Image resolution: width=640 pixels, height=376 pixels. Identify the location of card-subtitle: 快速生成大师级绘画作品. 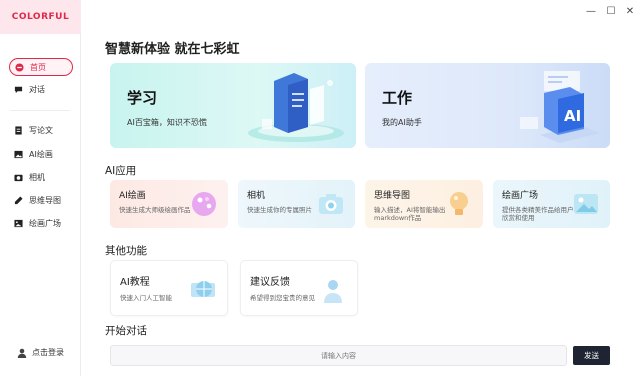
(155, 210).